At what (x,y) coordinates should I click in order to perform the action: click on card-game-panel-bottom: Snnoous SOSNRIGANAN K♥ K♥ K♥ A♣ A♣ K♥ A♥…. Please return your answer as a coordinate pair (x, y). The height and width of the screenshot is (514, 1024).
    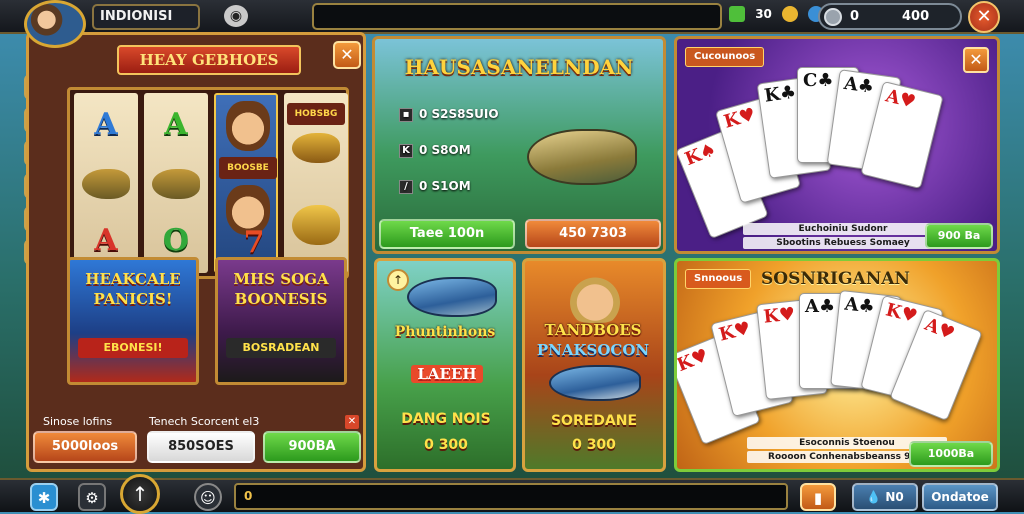
    Looking at the image, I should click on (837, 365).